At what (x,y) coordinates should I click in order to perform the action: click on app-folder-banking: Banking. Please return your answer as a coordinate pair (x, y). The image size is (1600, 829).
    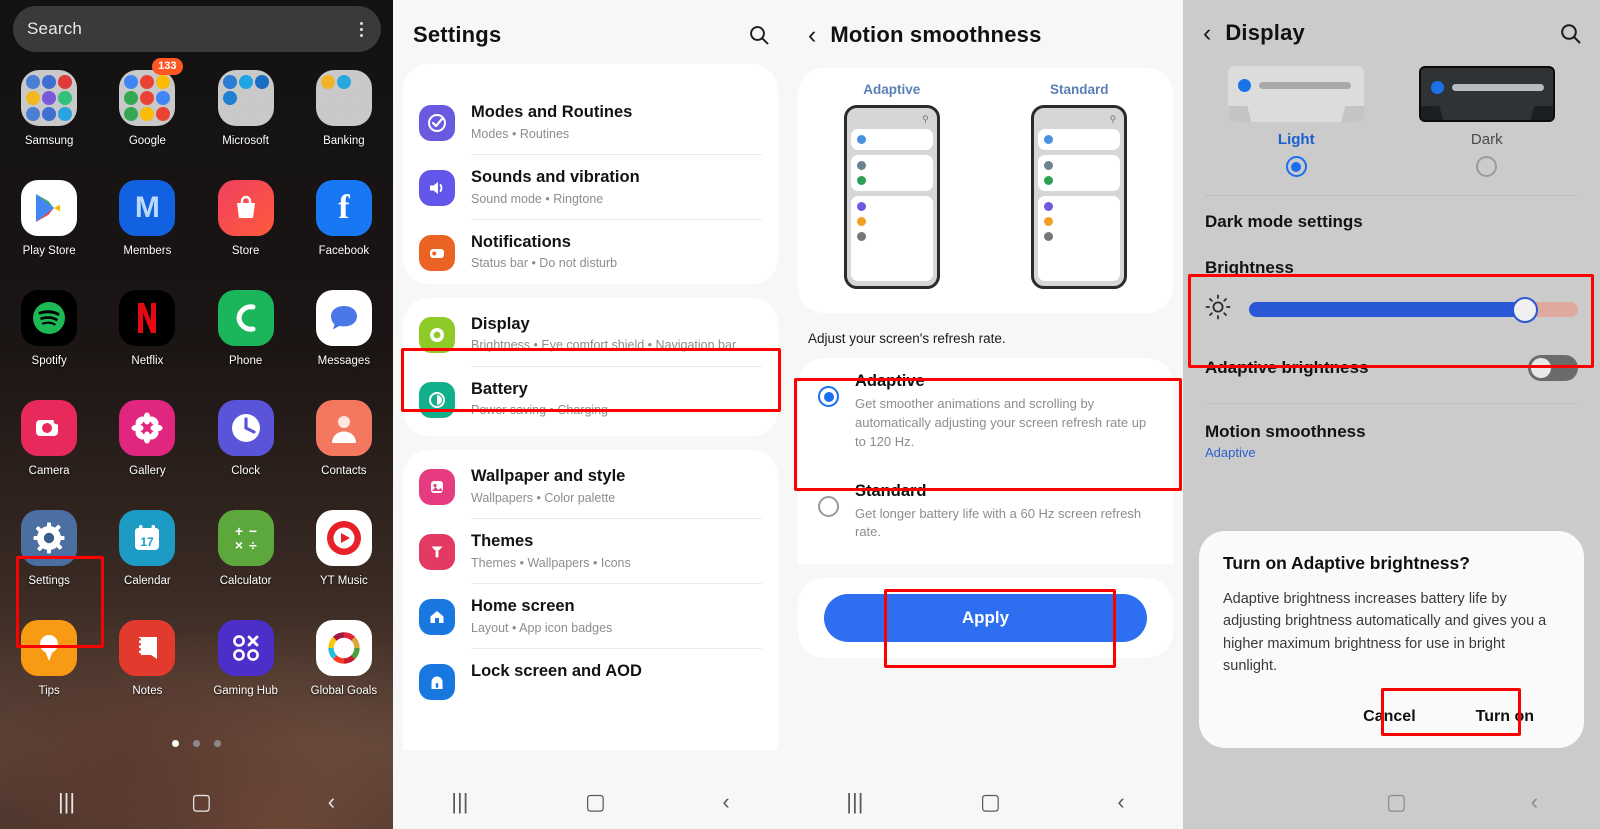
    Looking at the image, I should click on (344, 117).